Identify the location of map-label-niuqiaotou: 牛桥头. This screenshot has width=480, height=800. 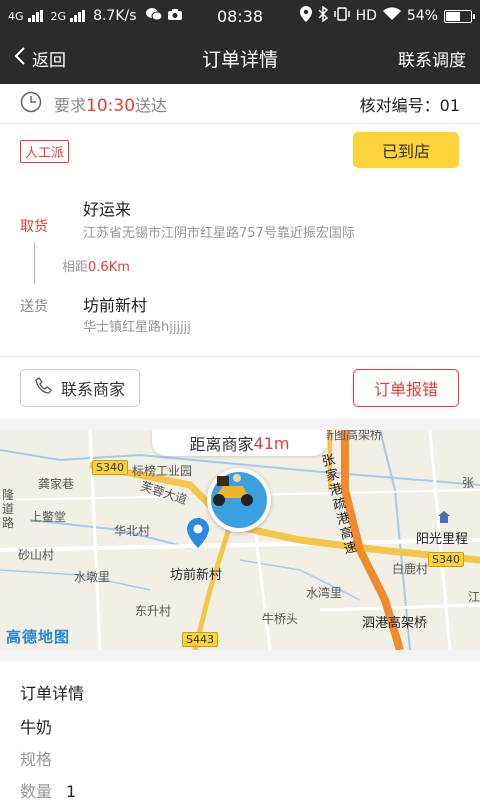
(280, 619).